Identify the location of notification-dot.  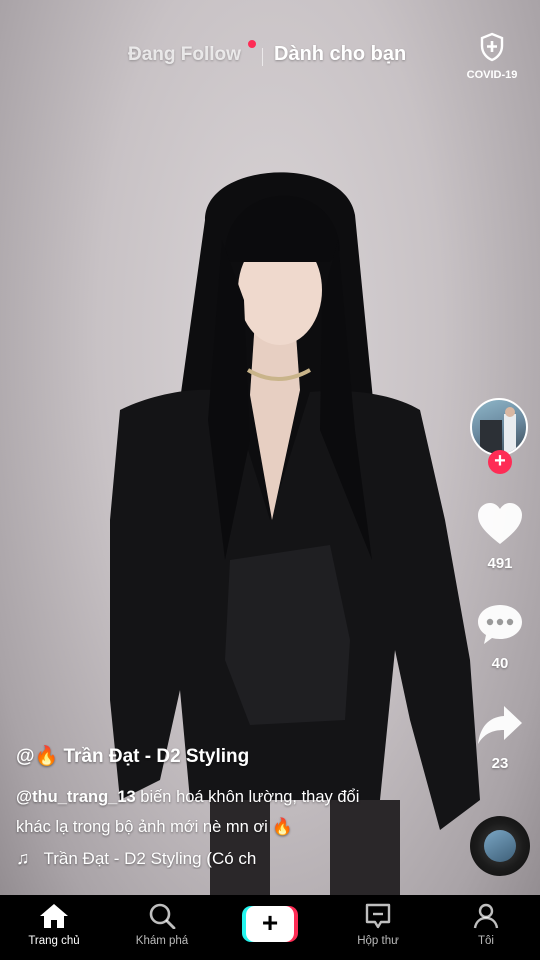
(252, 44).